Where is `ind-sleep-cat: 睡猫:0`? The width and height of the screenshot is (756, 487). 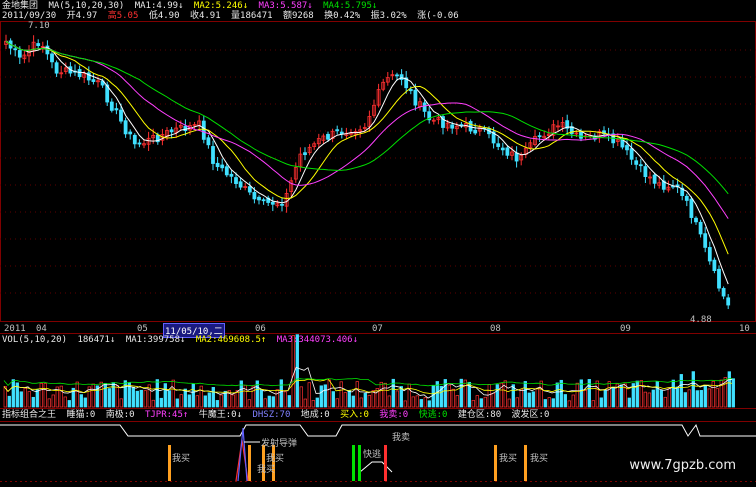 ind-sleep-cat: 睡猫:0 is located at coordinates (81, 415).